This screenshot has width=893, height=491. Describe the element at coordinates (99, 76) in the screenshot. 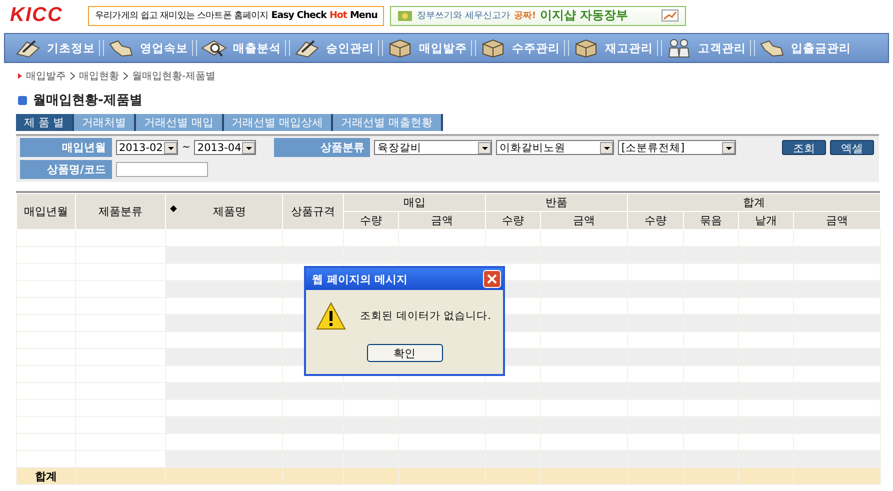

I see `breadcrumb-item: 매입현황` at that location.